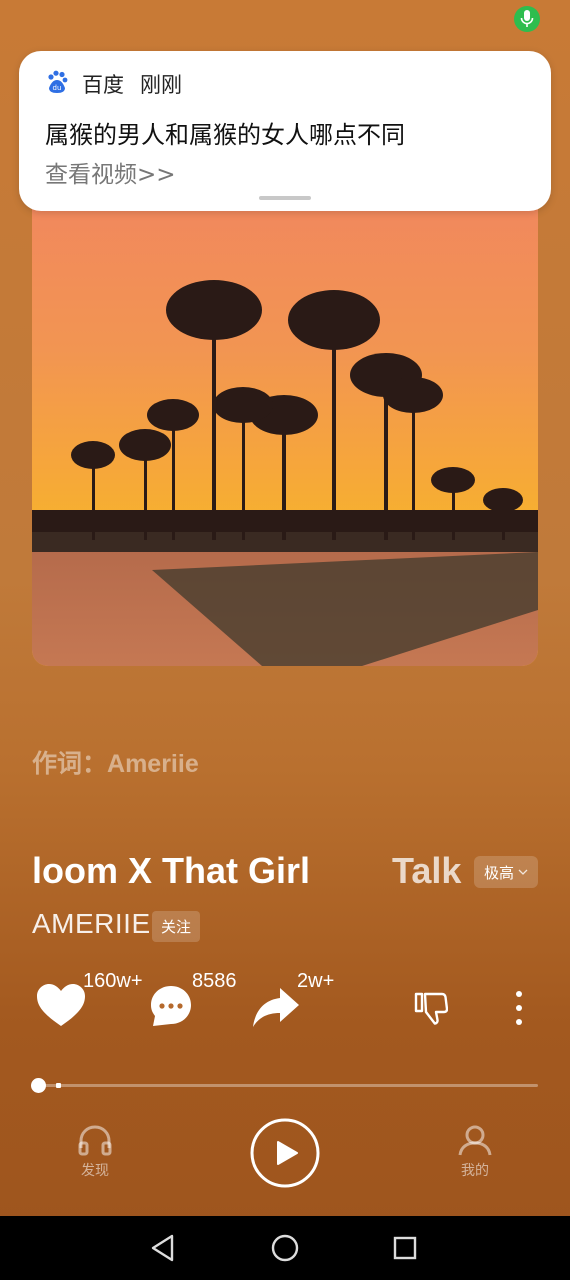 This screenshot has height=1280, width=570. I want to click on notification-title: 属猴的男人和属猴的女人哪点不同, so click(225, 132).